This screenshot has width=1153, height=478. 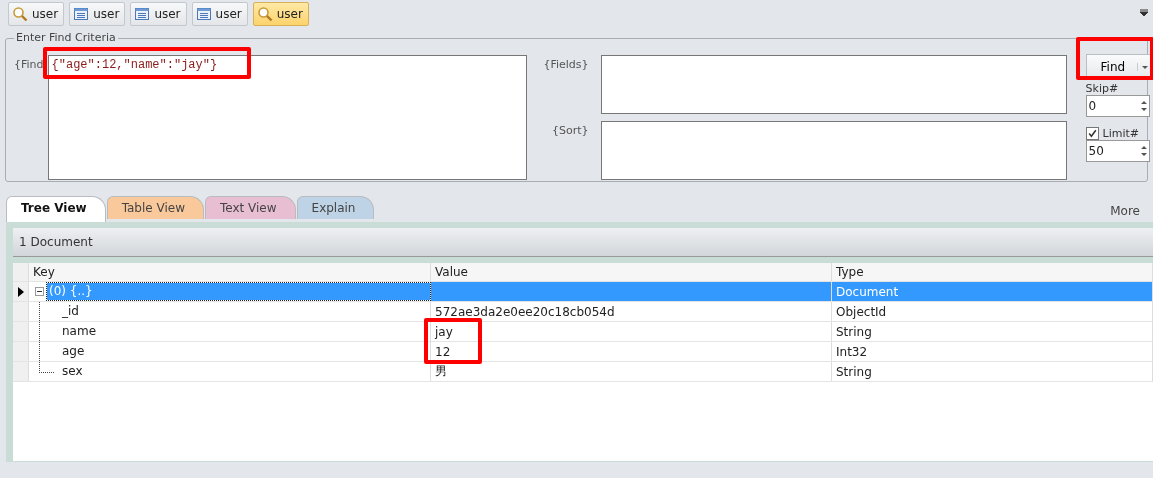 I want to click on tree-row: name jay String, so click(x=583, y=332).